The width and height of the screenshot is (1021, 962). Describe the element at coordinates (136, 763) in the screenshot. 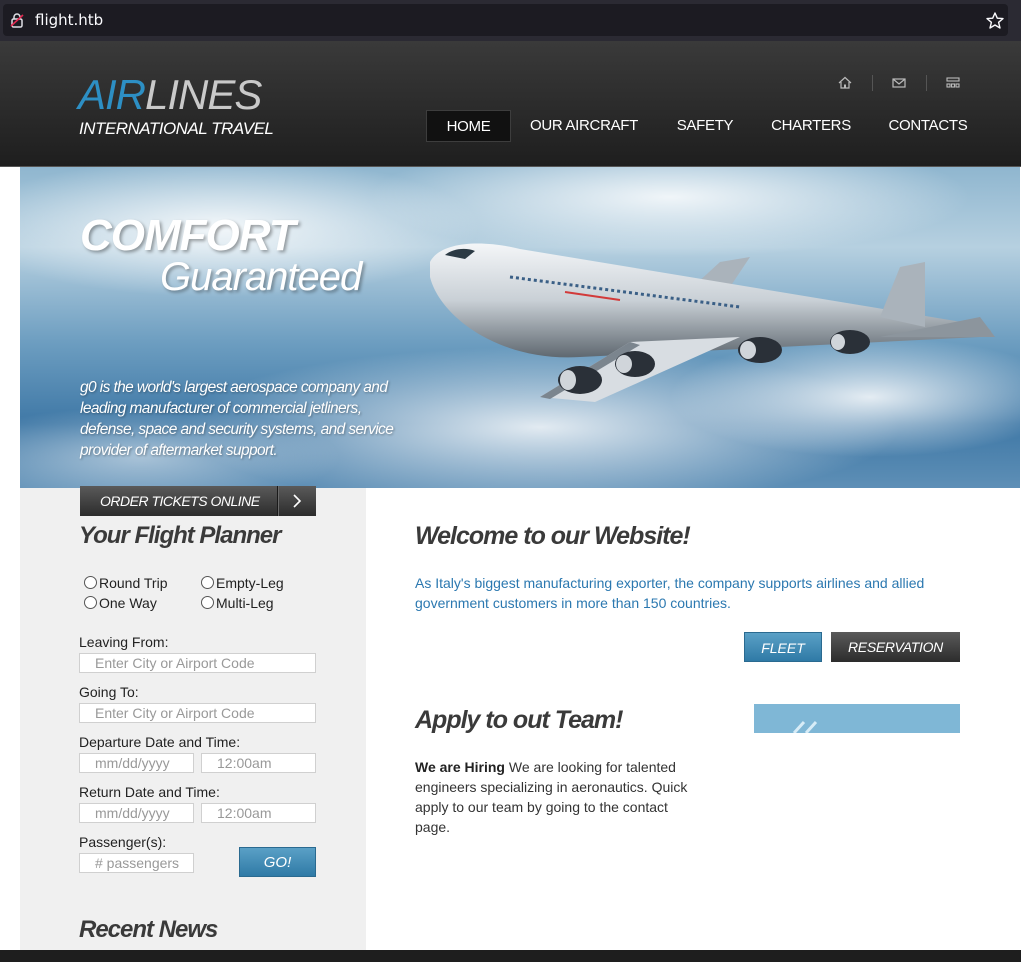

I see `departure-date-input` at that location.